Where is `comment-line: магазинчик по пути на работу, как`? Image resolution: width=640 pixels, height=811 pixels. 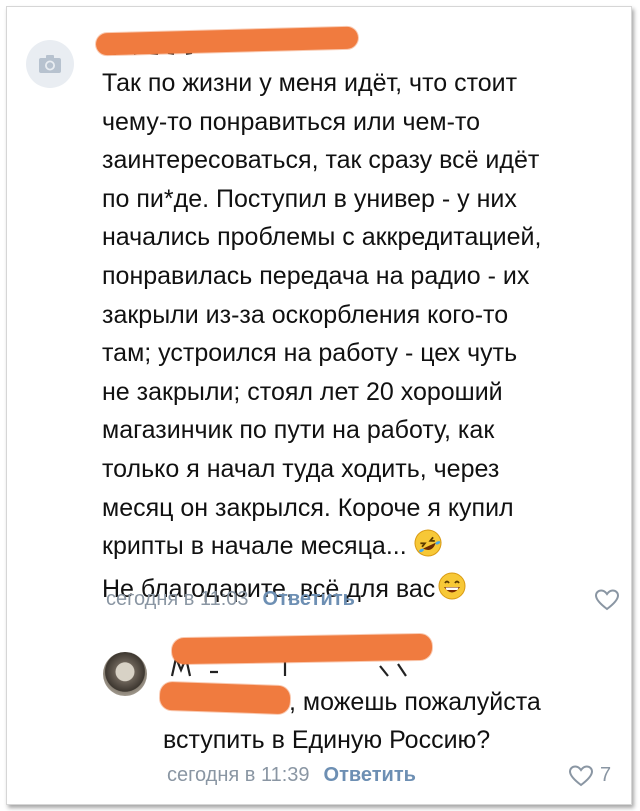
comment-line: магазинчик по пути на работу, как is located at coordinates (298, 430).